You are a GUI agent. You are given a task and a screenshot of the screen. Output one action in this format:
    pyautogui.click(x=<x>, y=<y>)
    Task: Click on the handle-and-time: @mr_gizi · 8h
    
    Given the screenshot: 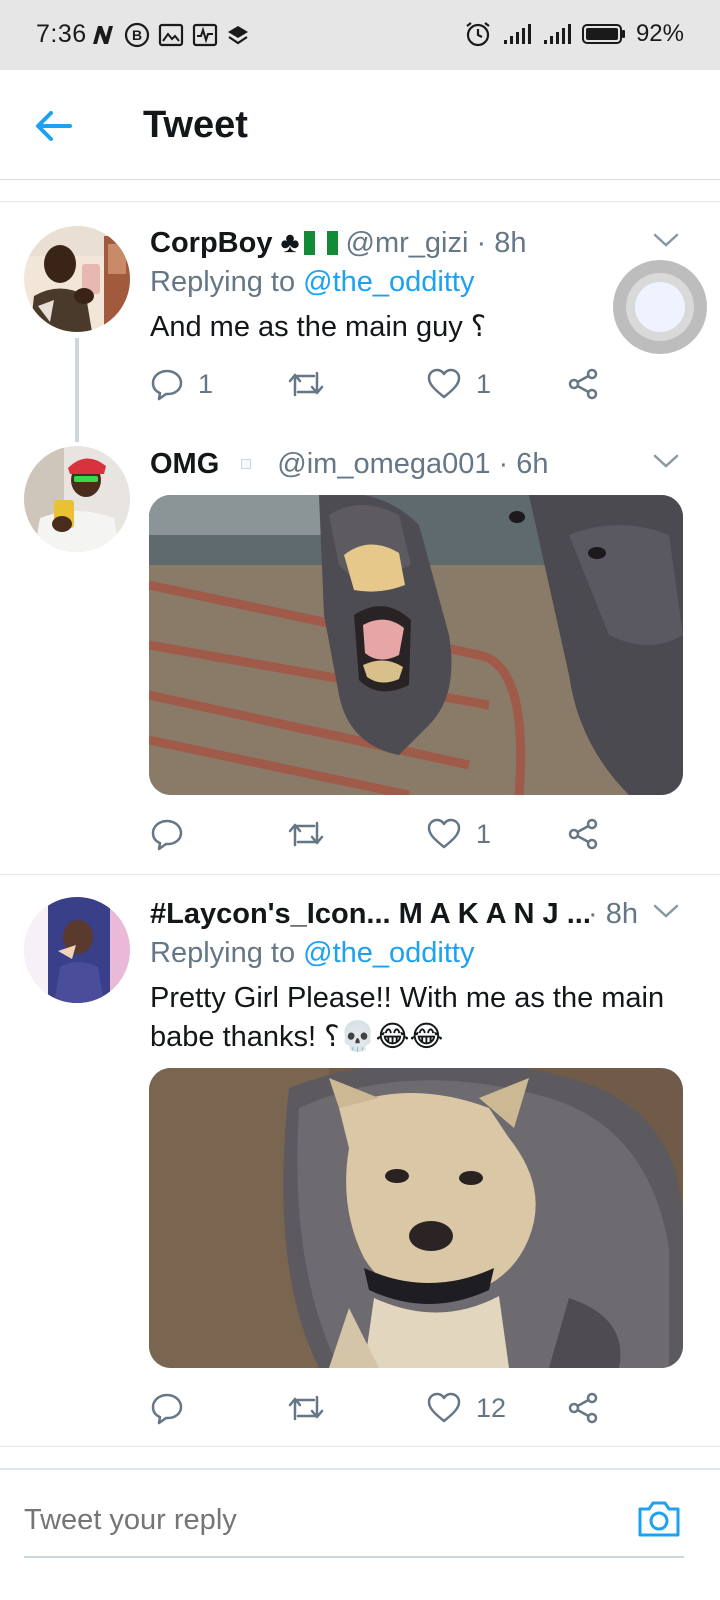 What is the action you would take?
    pyautogui.click(x=436, y=242)
    